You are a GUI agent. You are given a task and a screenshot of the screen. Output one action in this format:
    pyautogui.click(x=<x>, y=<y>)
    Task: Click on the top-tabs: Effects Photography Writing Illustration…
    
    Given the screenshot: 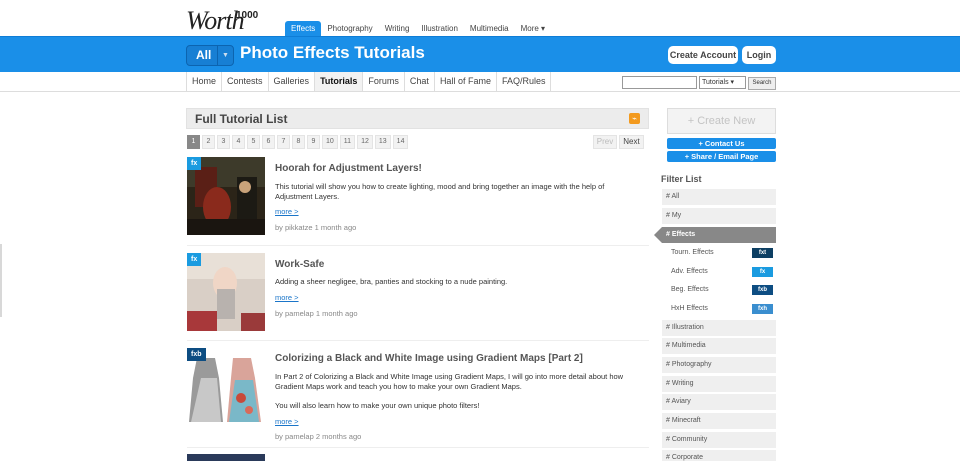 What is the action you would take?
    pyautogui.click(x=418, y=29)
    